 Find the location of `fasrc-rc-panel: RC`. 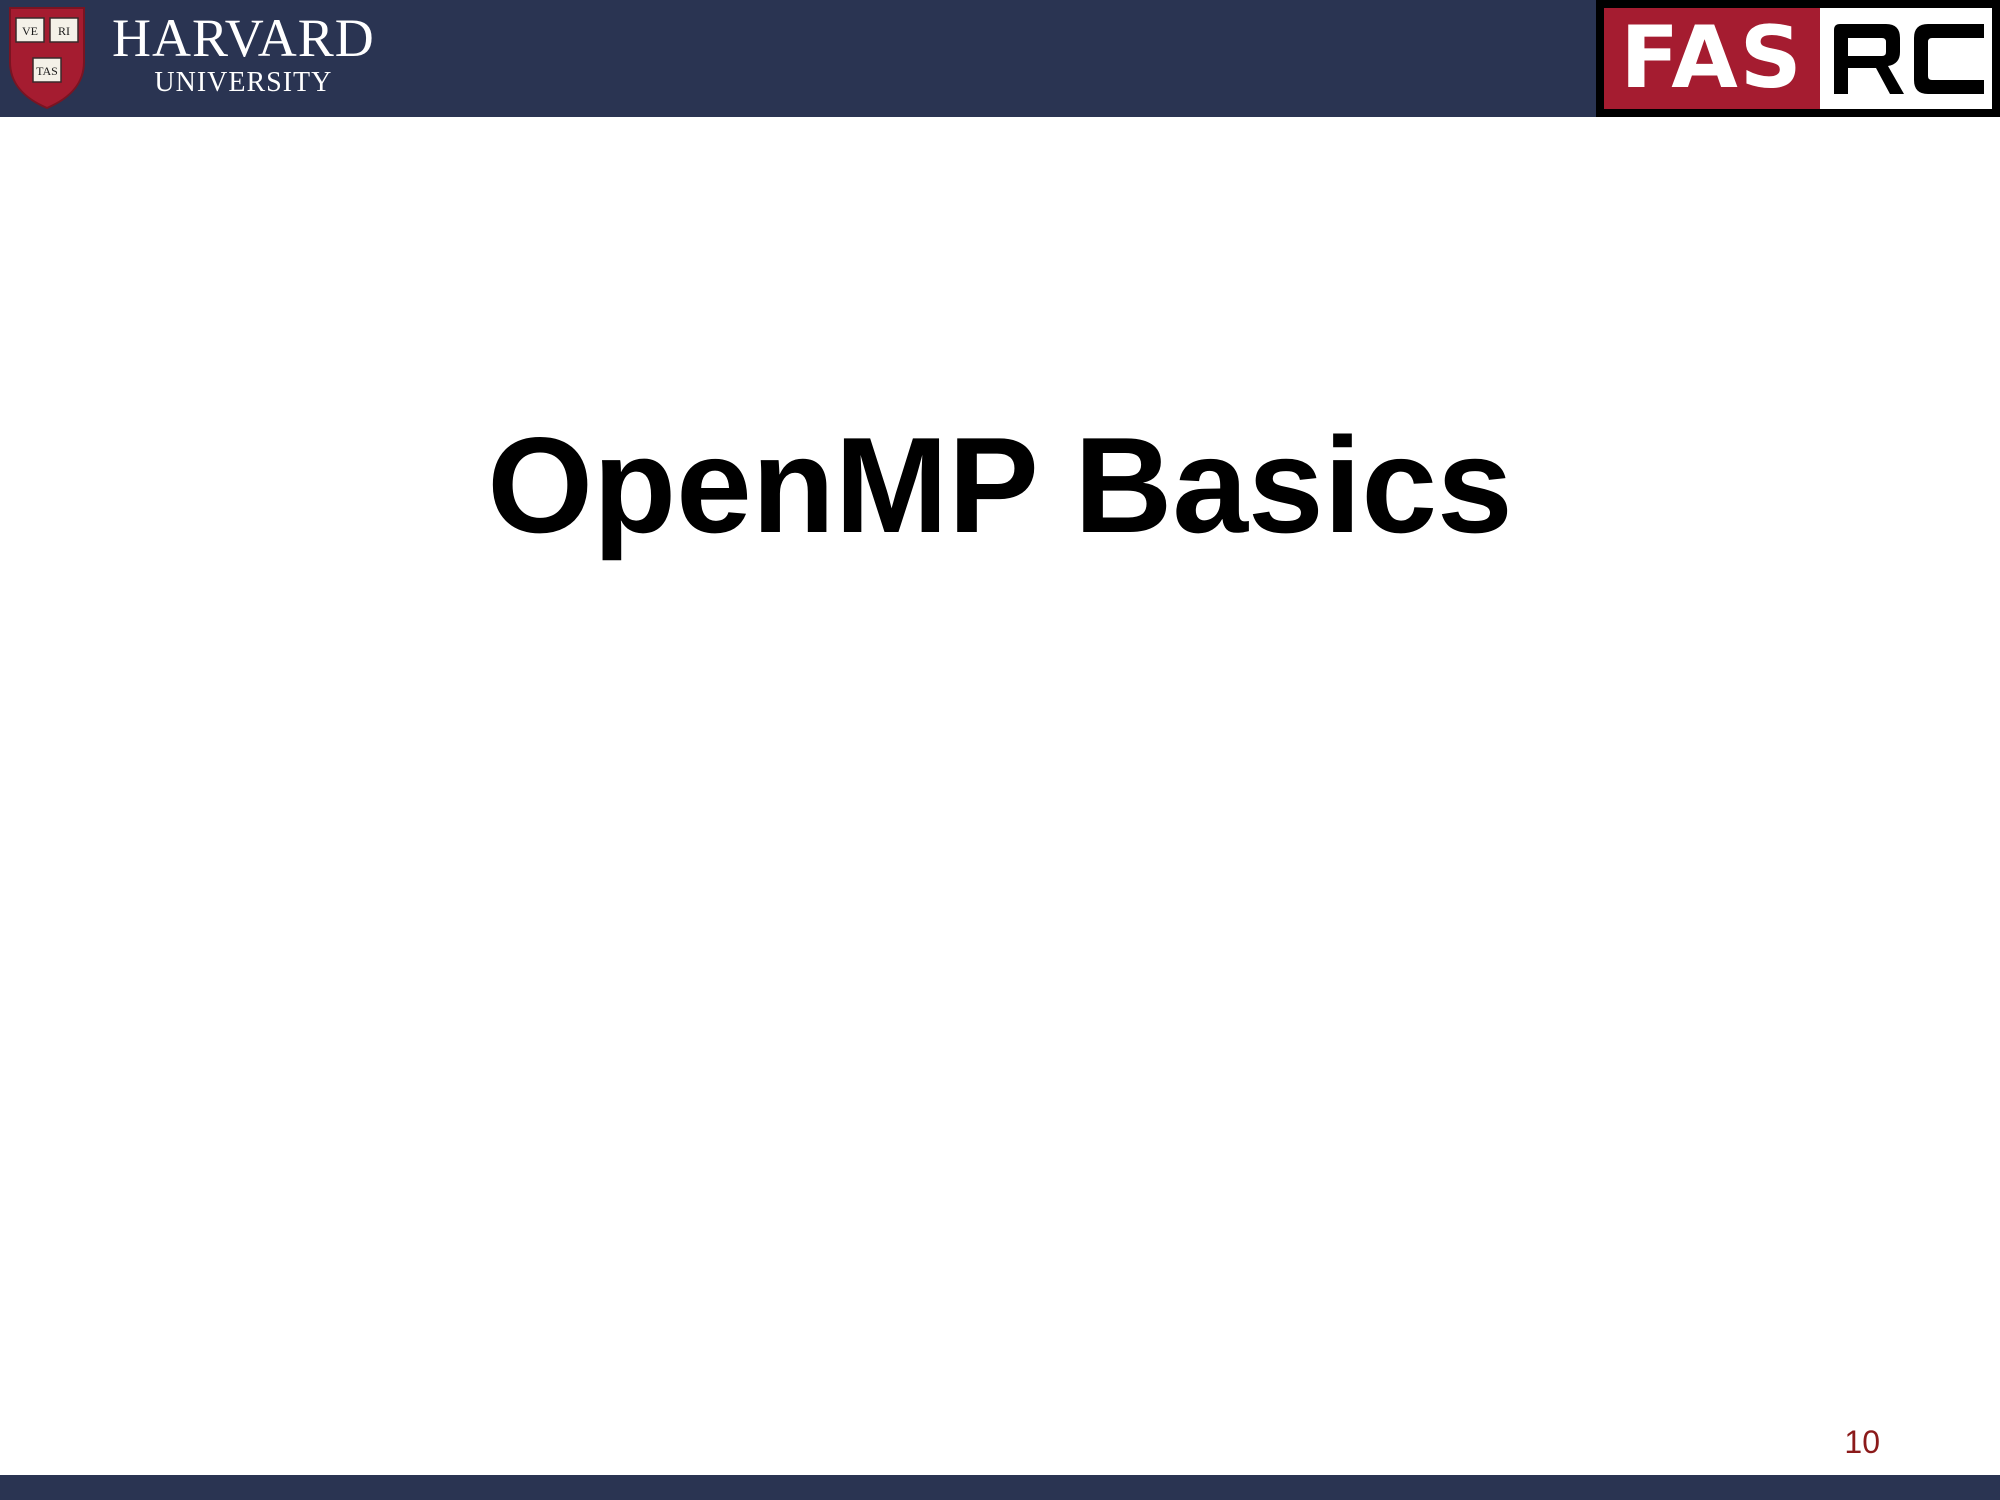

fasrc-rc-panel: RC is located at coordinates (1906, 58).